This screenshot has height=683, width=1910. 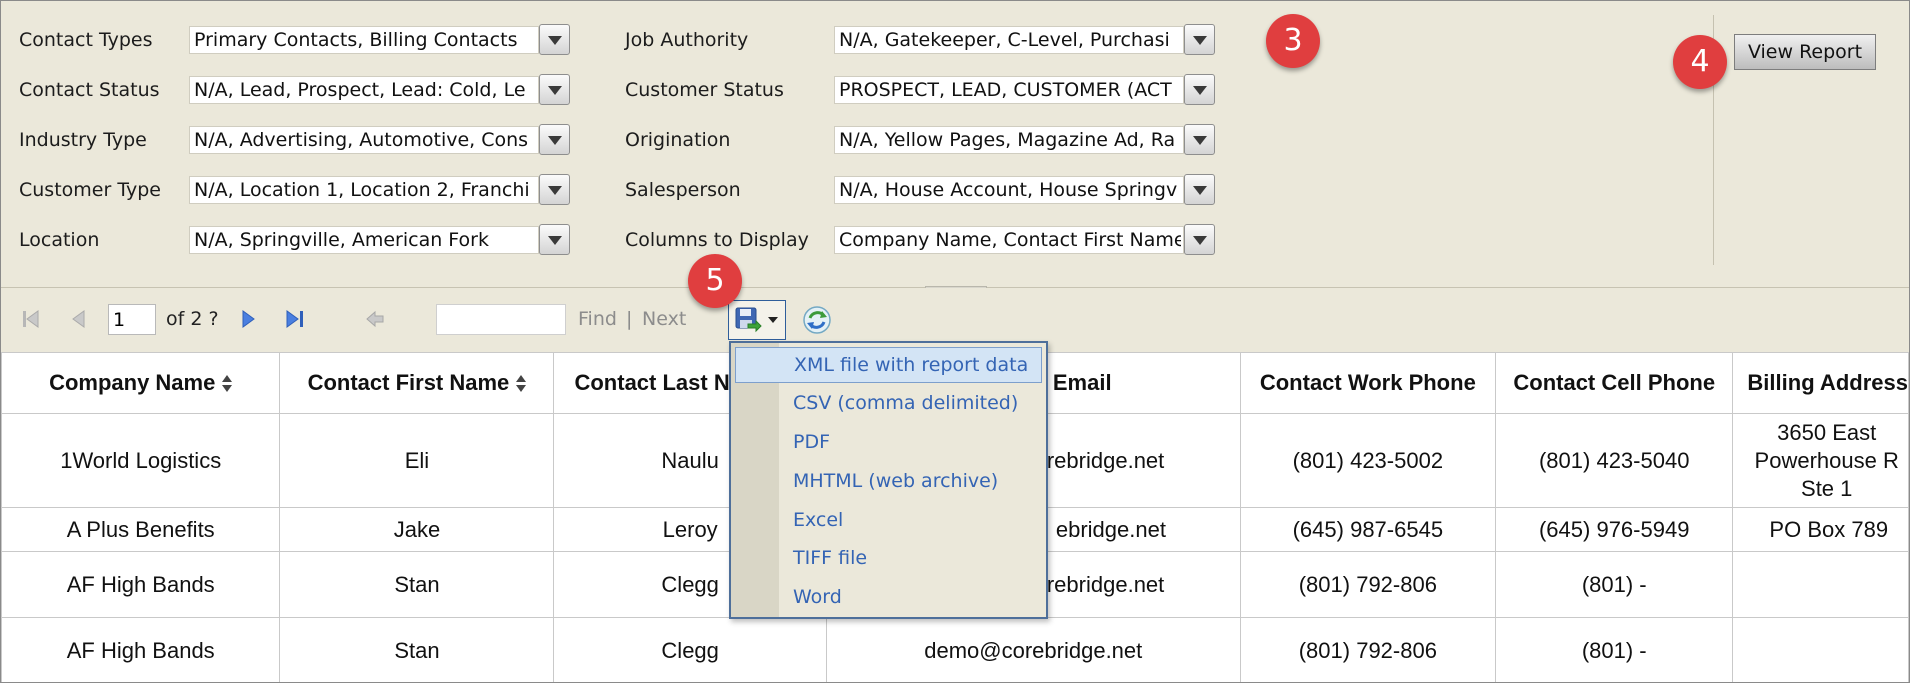 What do you see at coordinates (1614, 529) in the screenshot?
I see `cell-cell-phone: (645) 976-5949` at bounding box center [1614, 529].